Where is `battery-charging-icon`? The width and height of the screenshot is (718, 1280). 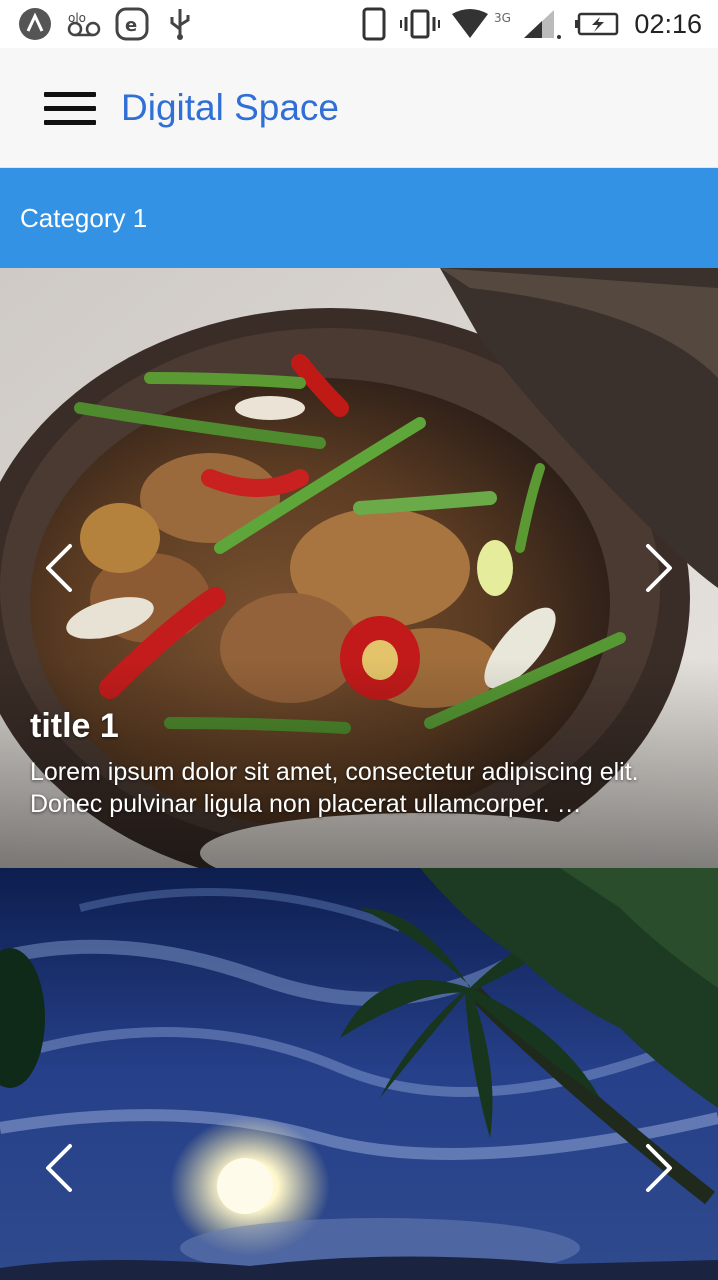 battery-charging-icon is located at coordinates (597, 24).